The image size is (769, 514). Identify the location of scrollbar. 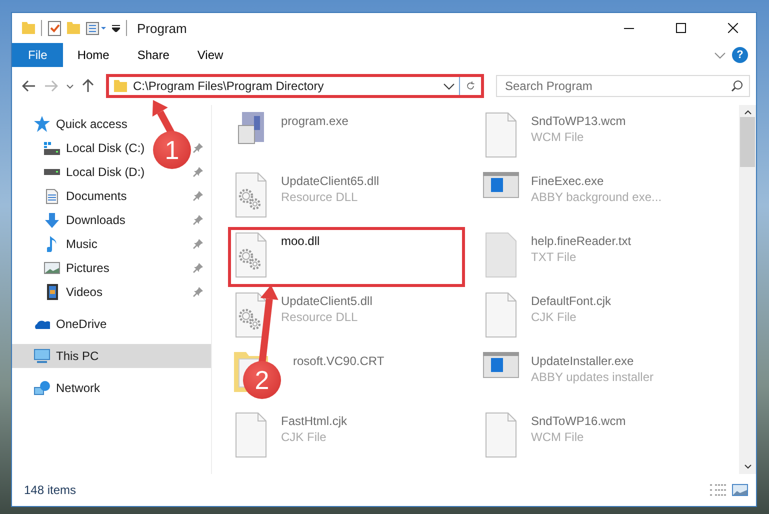
(747, 289).